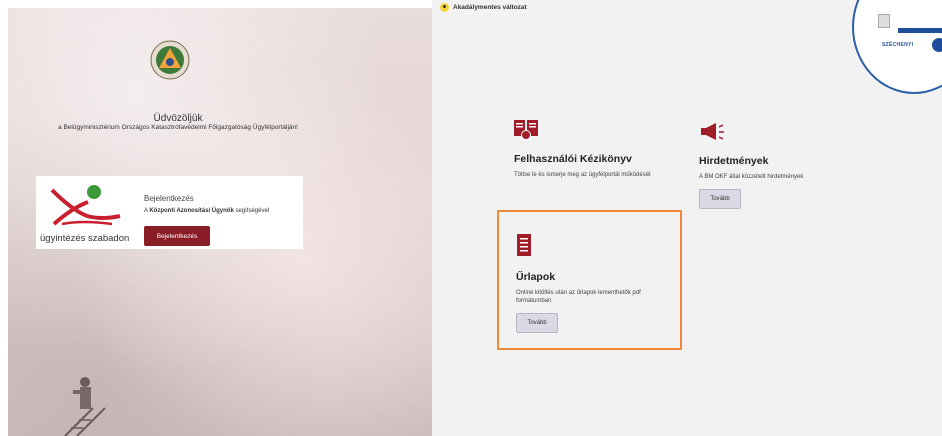 The image size is (942, 436). Describe the element at coordinates (526, 130) in the screenshot. I see `manual-book-icon` at that location.